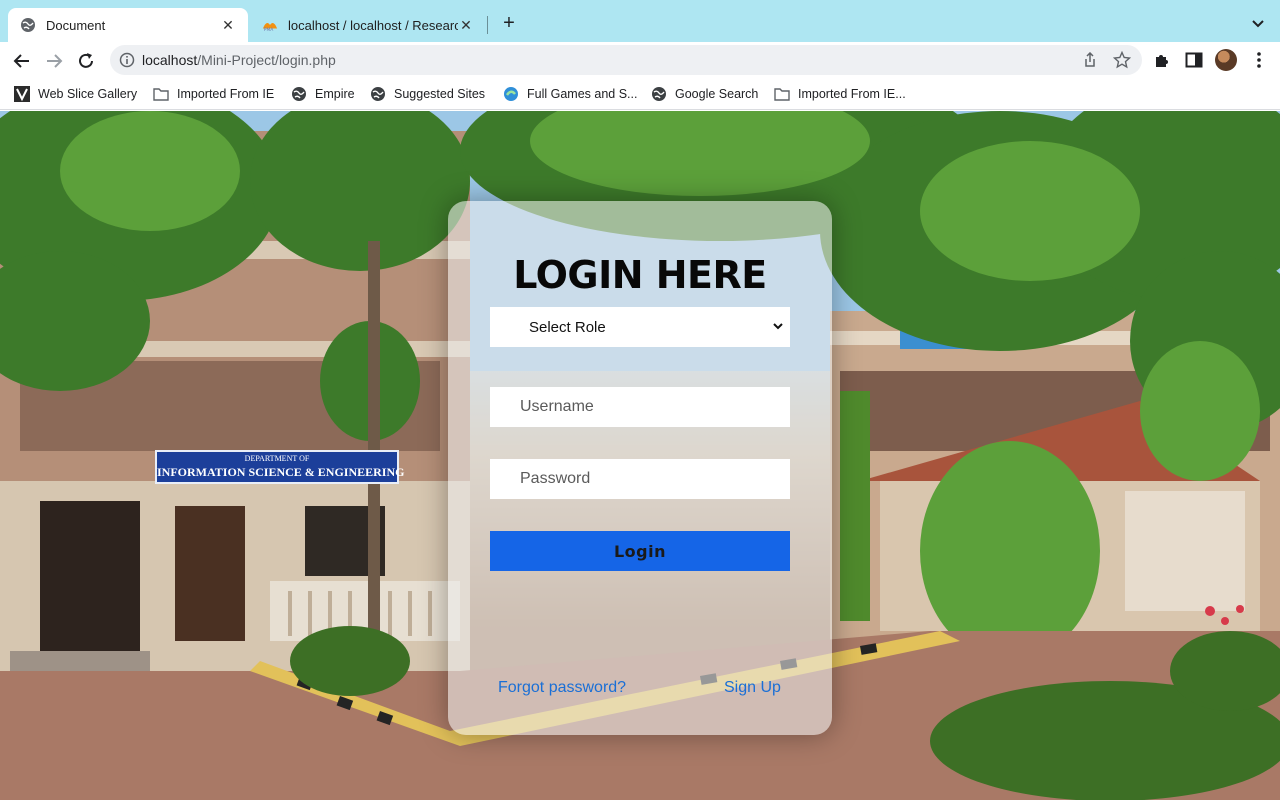 The image size is (1280, 800). I want to click on tab-research: PMA localhost / localhost / Research ✕, so click(368, 25).